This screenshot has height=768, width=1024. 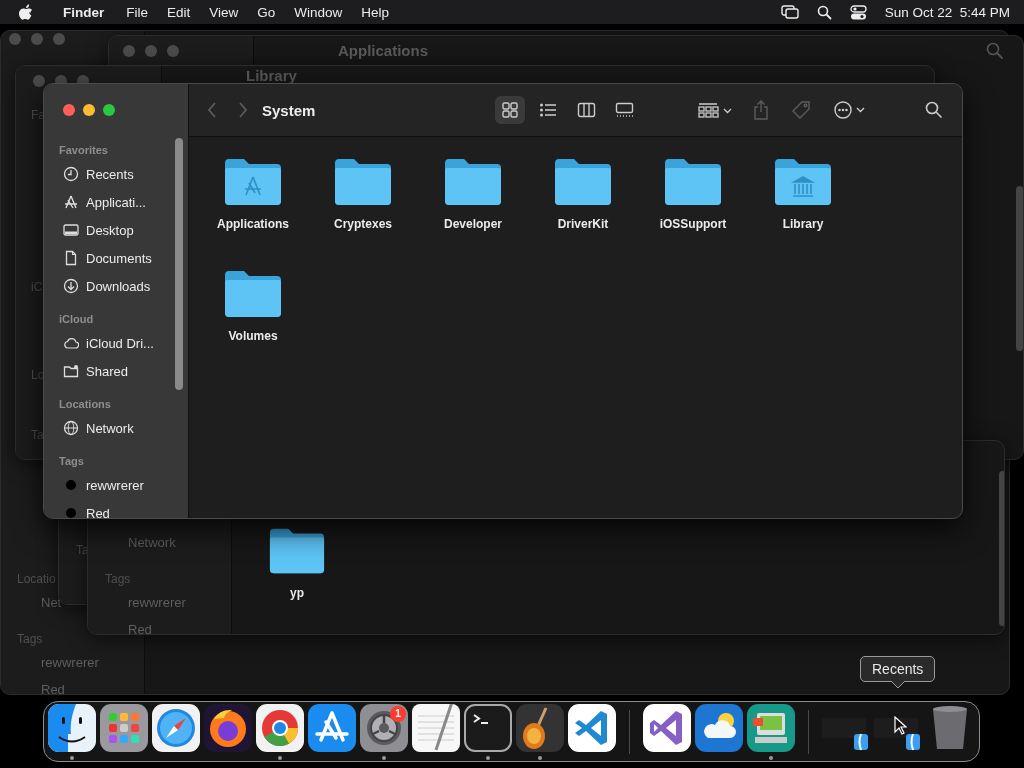 What do you see at coordinates (25, 12) in the screenshot?
I see `apple-logo-icon` at bounding box center [25, 12].